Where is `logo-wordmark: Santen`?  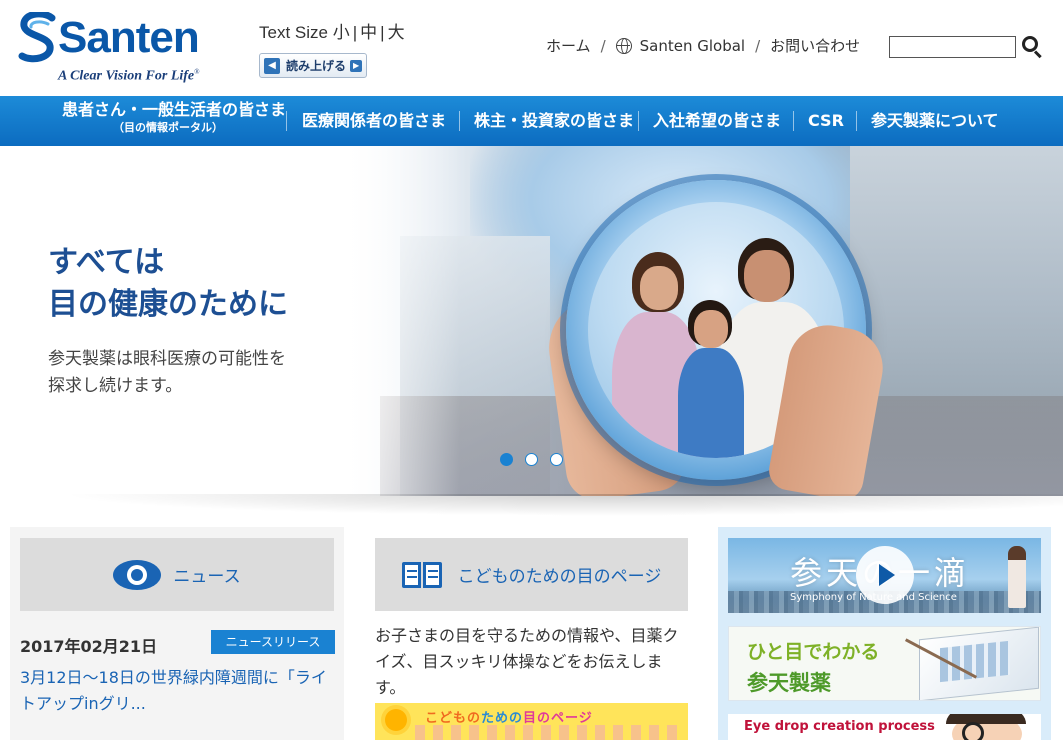 logo-wordmark: Santen is located at coordinates (129, 37).